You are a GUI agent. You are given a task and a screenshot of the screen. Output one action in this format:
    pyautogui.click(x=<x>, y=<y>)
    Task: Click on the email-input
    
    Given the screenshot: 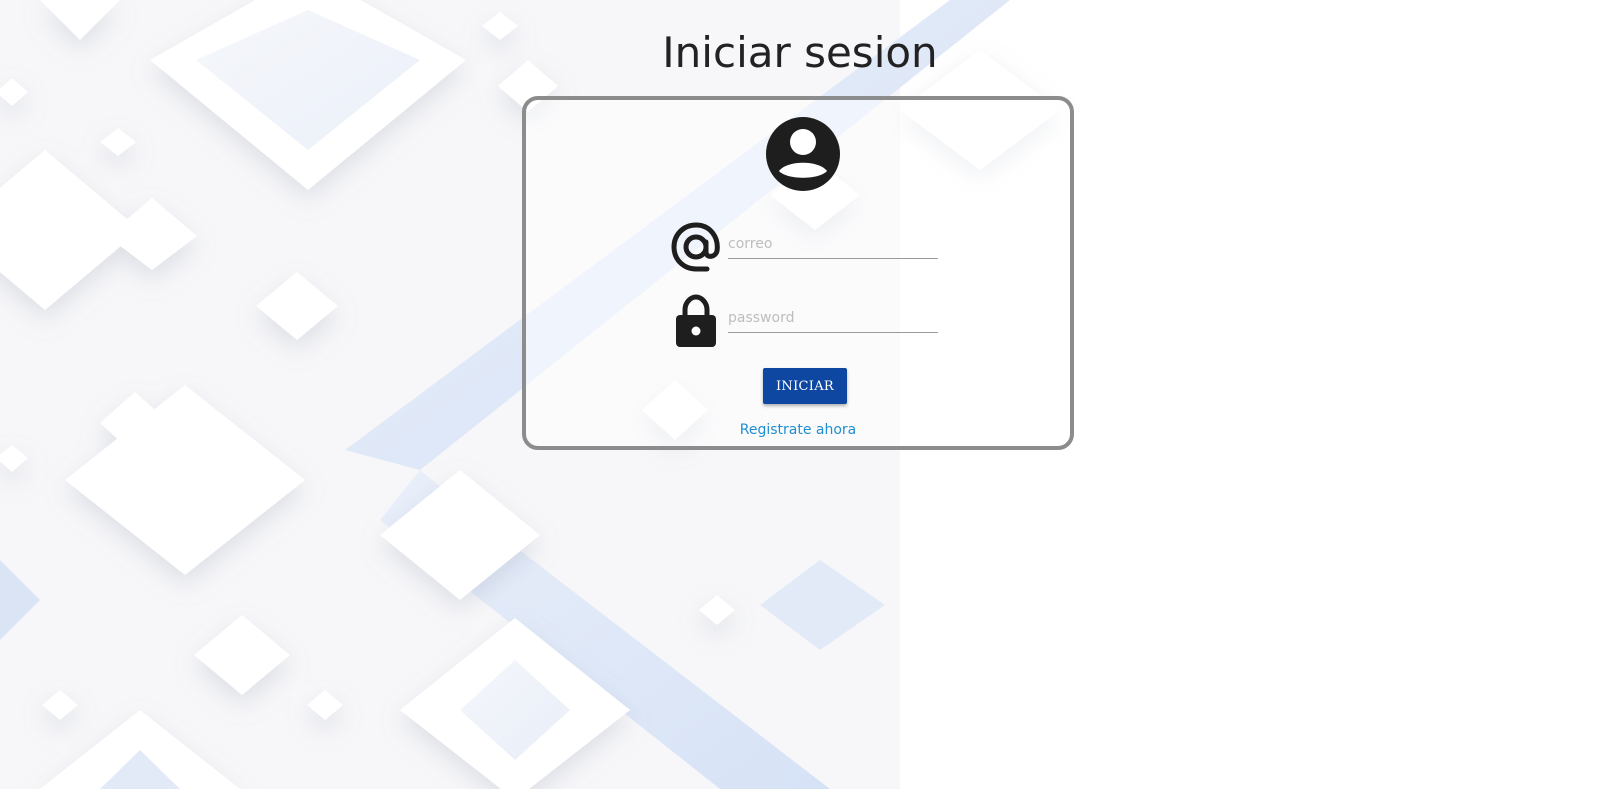 What is the action you would take?
    pyautogui.click(x=833, y=244)
    